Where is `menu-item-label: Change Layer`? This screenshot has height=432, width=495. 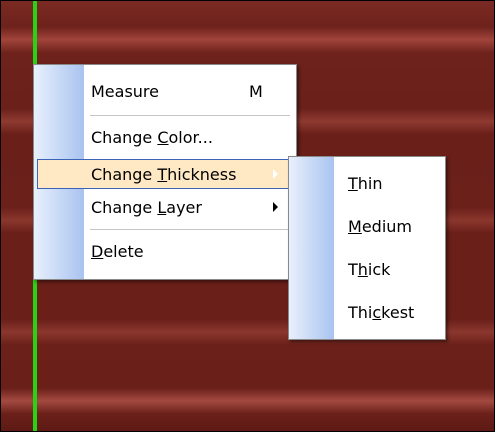 menu-item-label: Change Layer is located at coordinates (146, 207).